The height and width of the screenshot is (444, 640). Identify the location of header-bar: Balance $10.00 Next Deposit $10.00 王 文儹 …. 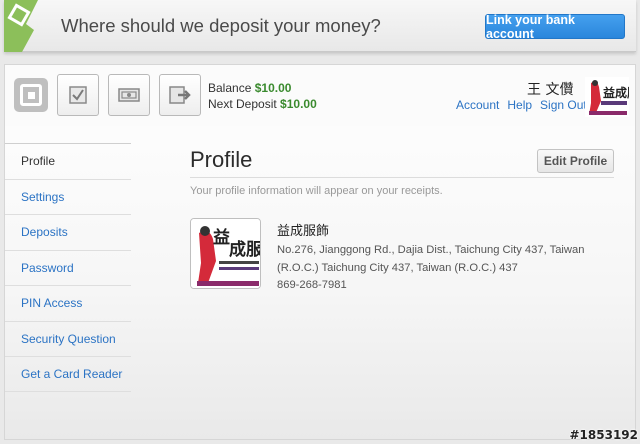
(320, 95).